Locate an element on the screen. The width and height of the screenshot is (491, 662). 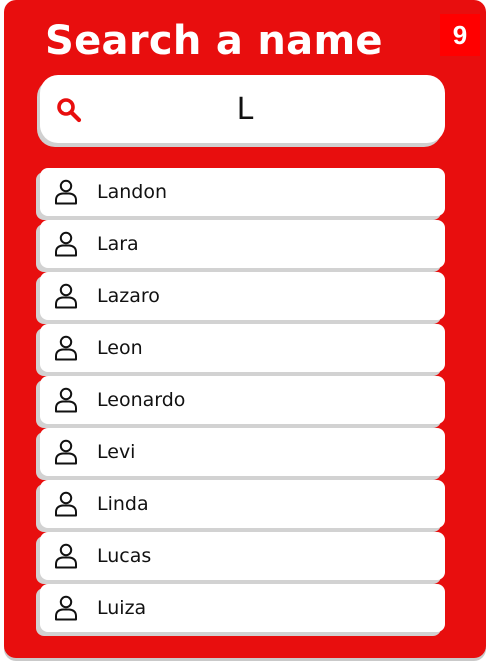
list-item-name: Leon is located at coordinates (120, 348).